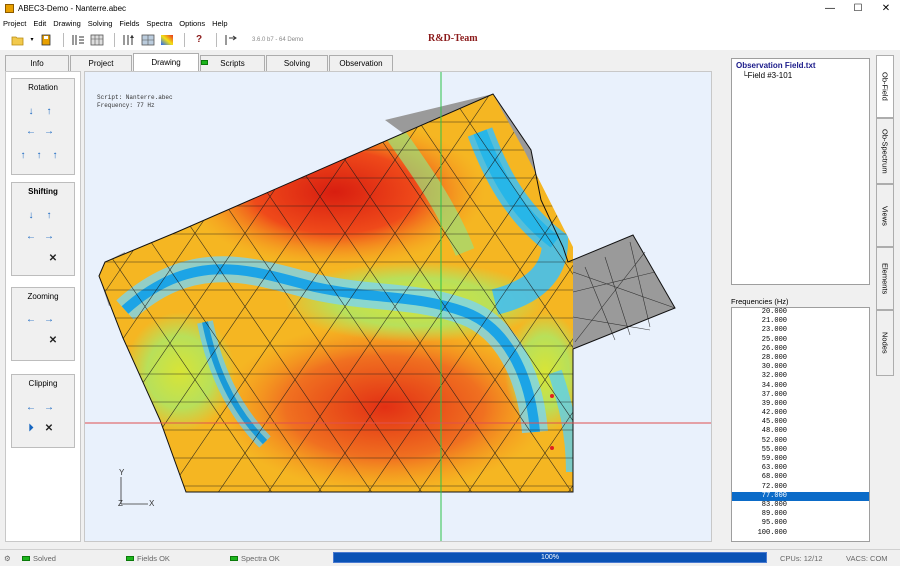 The height and width of the screenshot is (566, 900). I want to click on menu-solving: Solving, so click(100, 23).